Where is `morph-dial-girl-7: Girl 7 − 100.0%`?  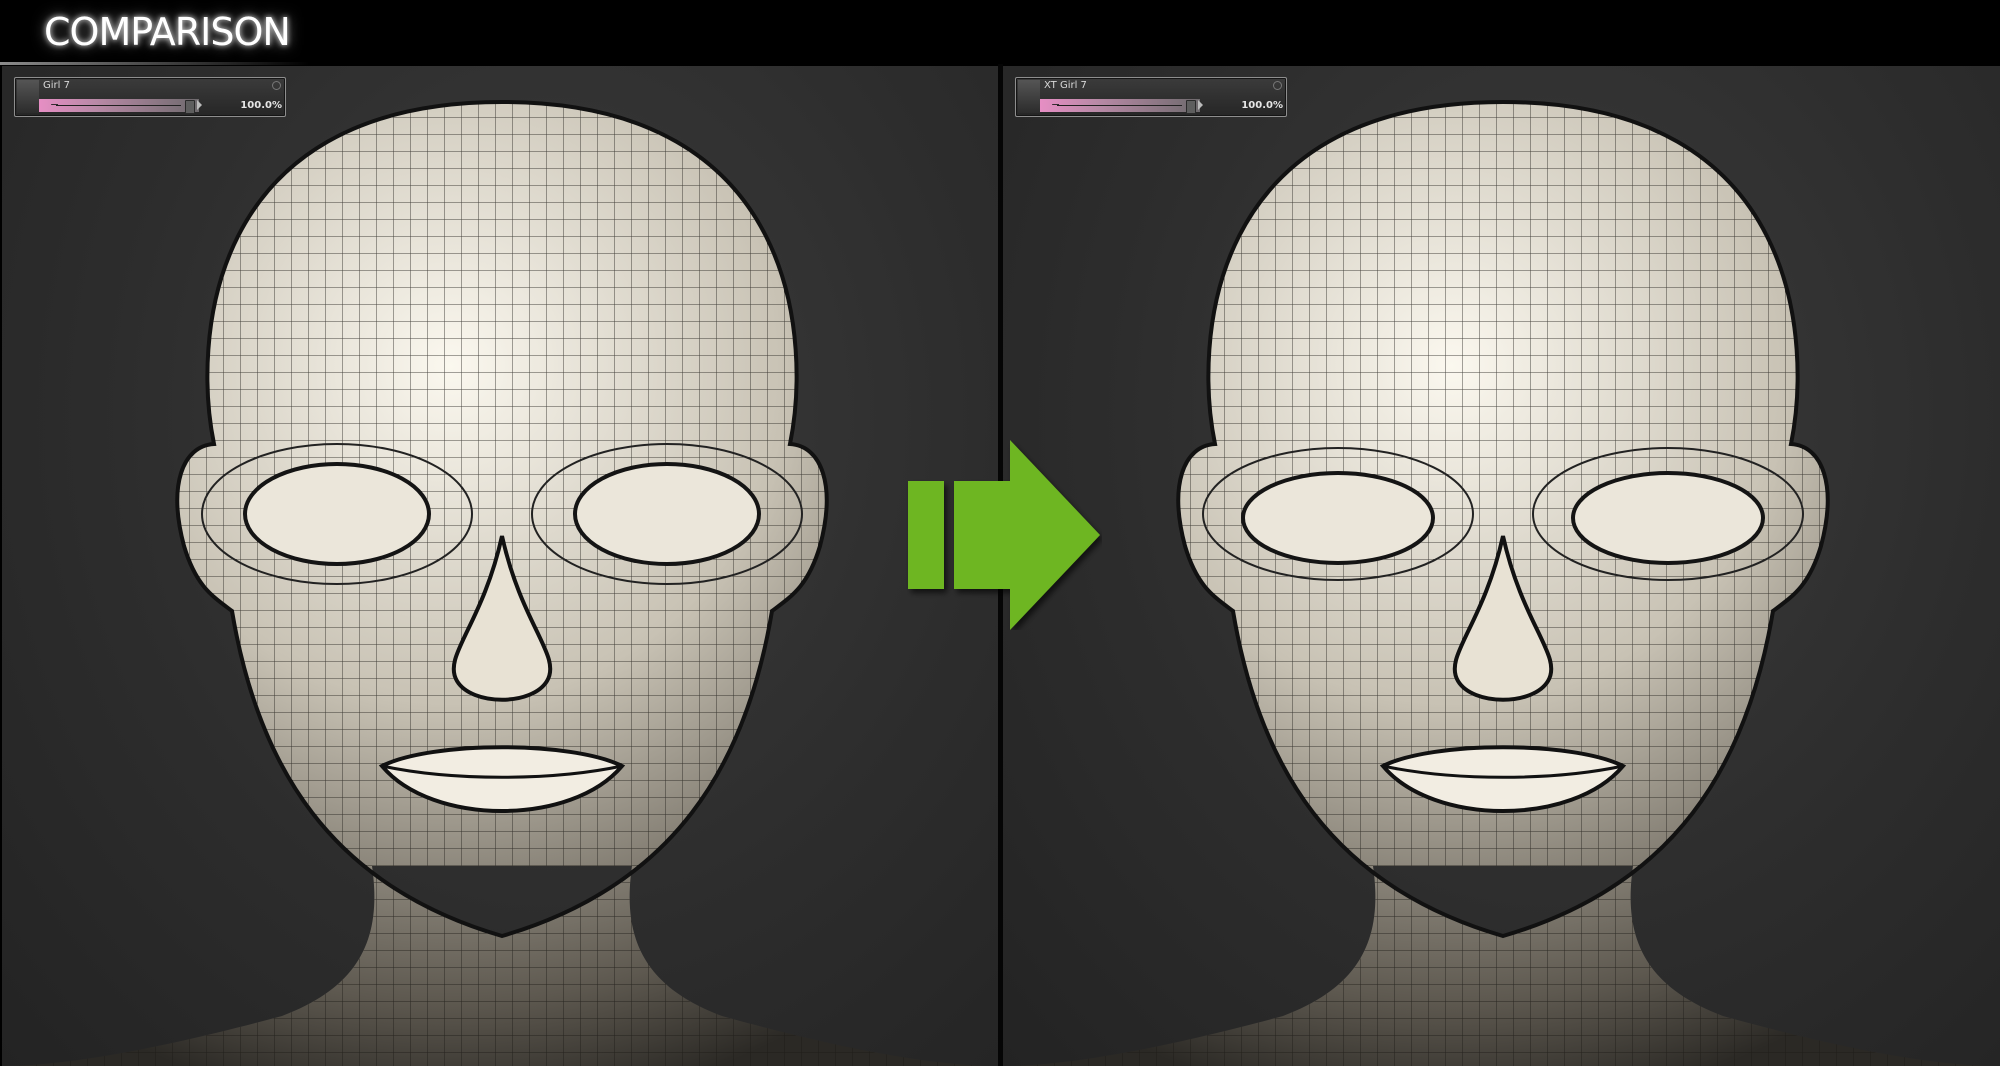
morph-dial-girl-7: Girl 7 − 100.0% is located at coordinates (150, 97).